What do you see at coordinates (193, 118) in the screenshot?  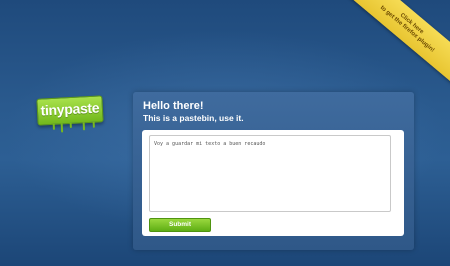 I see `panel-subheading: This is a pastebin, use it.` at bounding box center [193, 118].